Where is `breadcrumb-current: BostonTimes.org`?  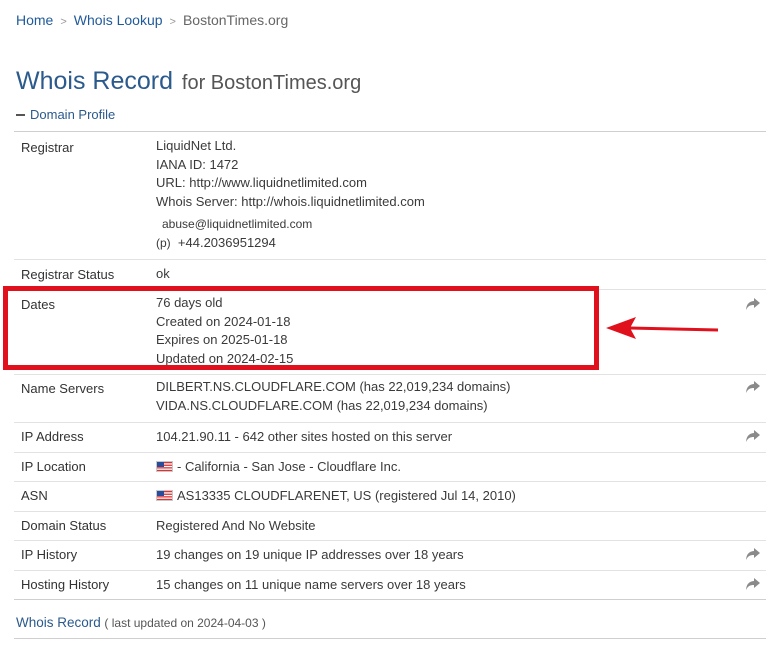 breadcrumb-current: BostonTimes.org is located at coordinates (235, 20).